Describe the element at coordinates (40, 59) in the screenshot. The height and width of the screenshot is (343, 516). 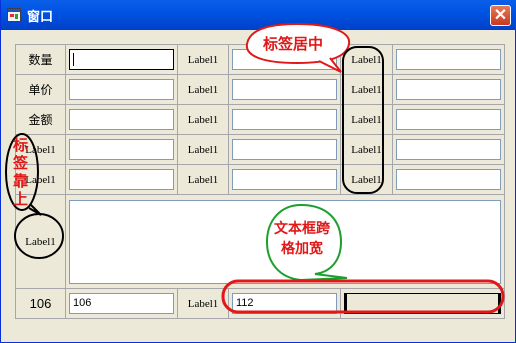
I see `row-label: 数量` at that location.